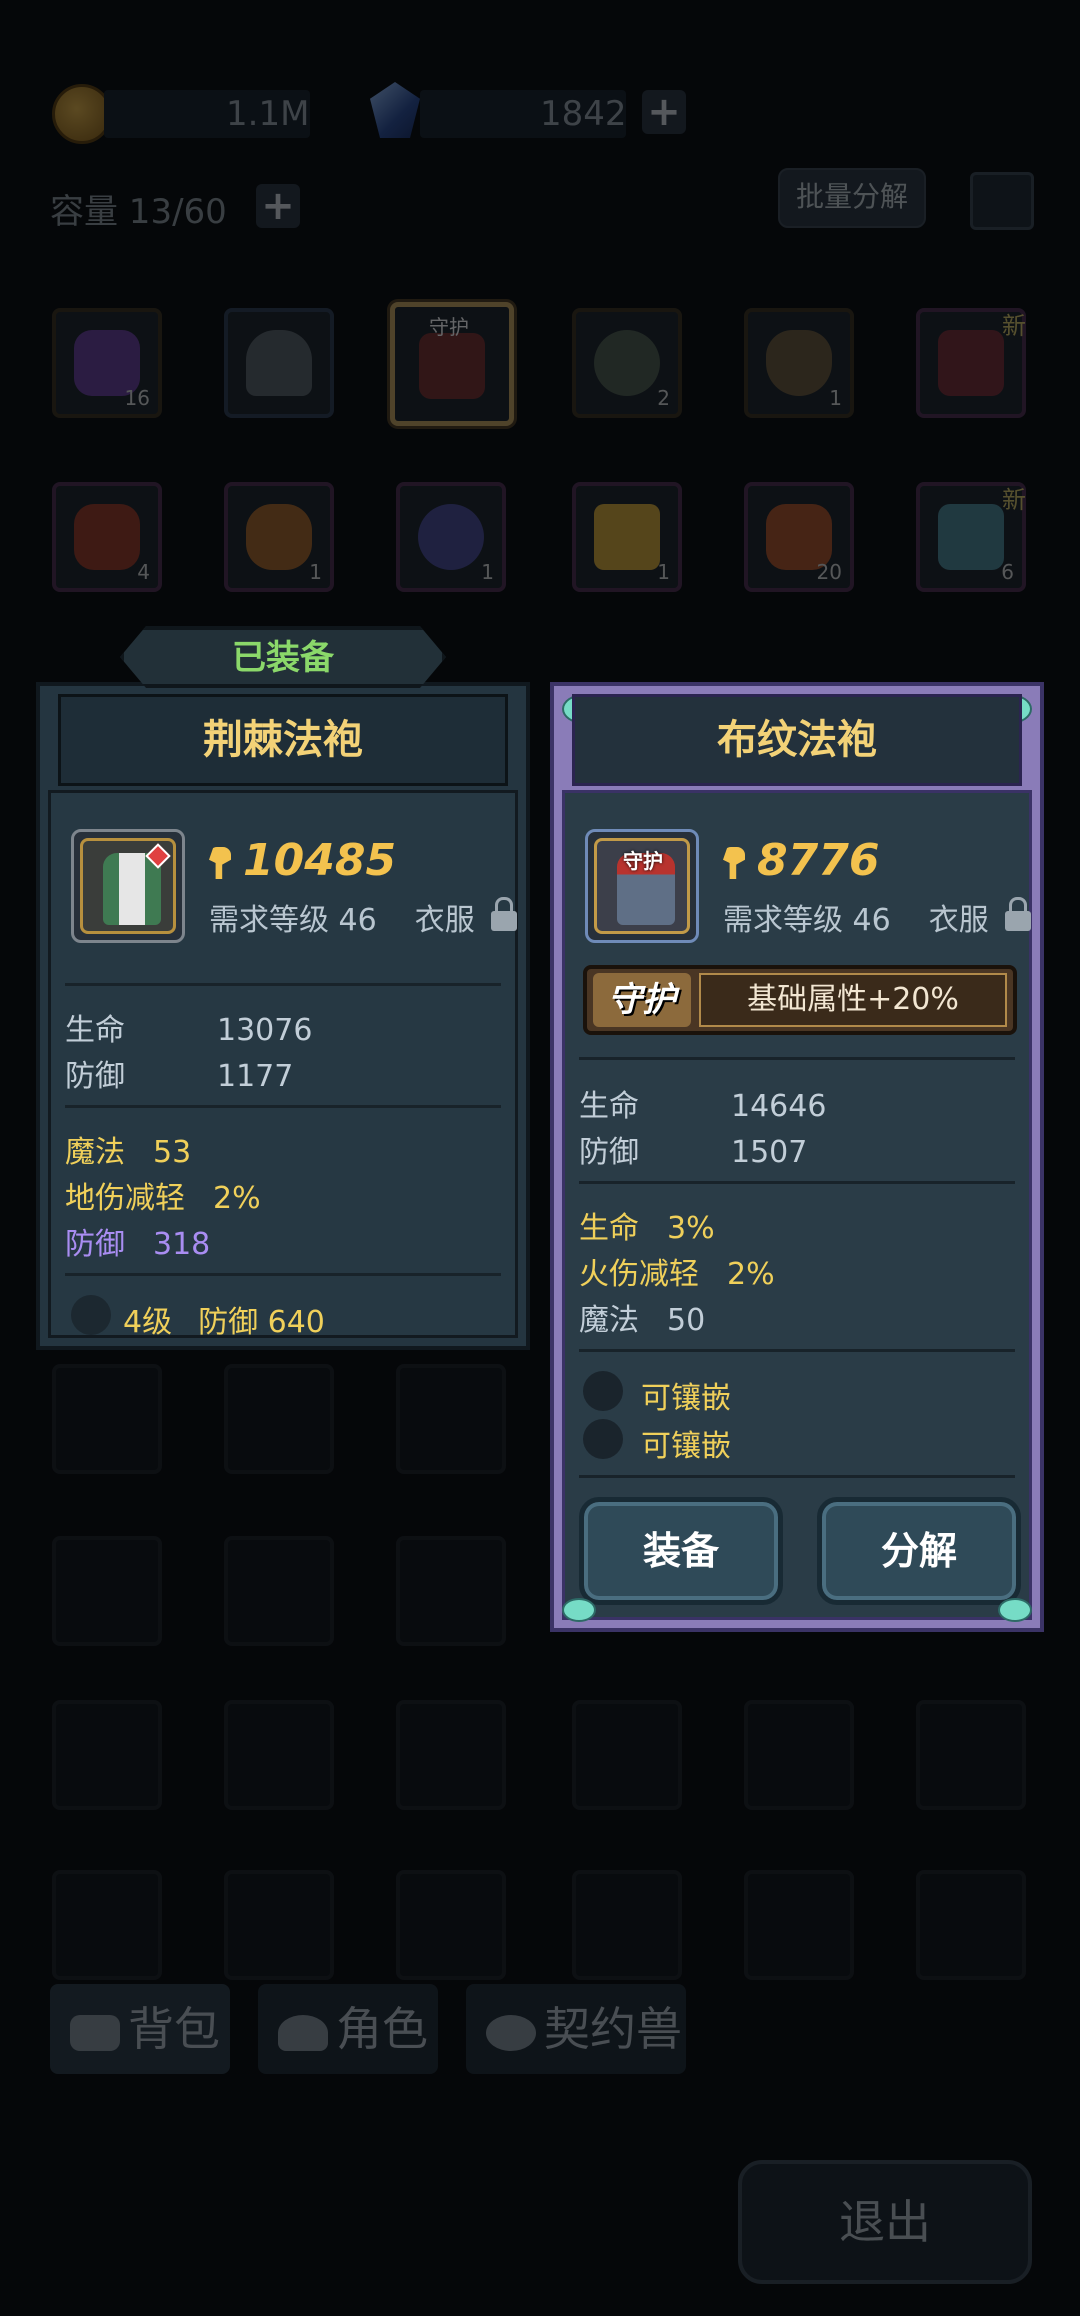  Describe the element at coordinates (188, 1027) in the screenshot. I see `base-stat-row: 生命 13076` at that location.